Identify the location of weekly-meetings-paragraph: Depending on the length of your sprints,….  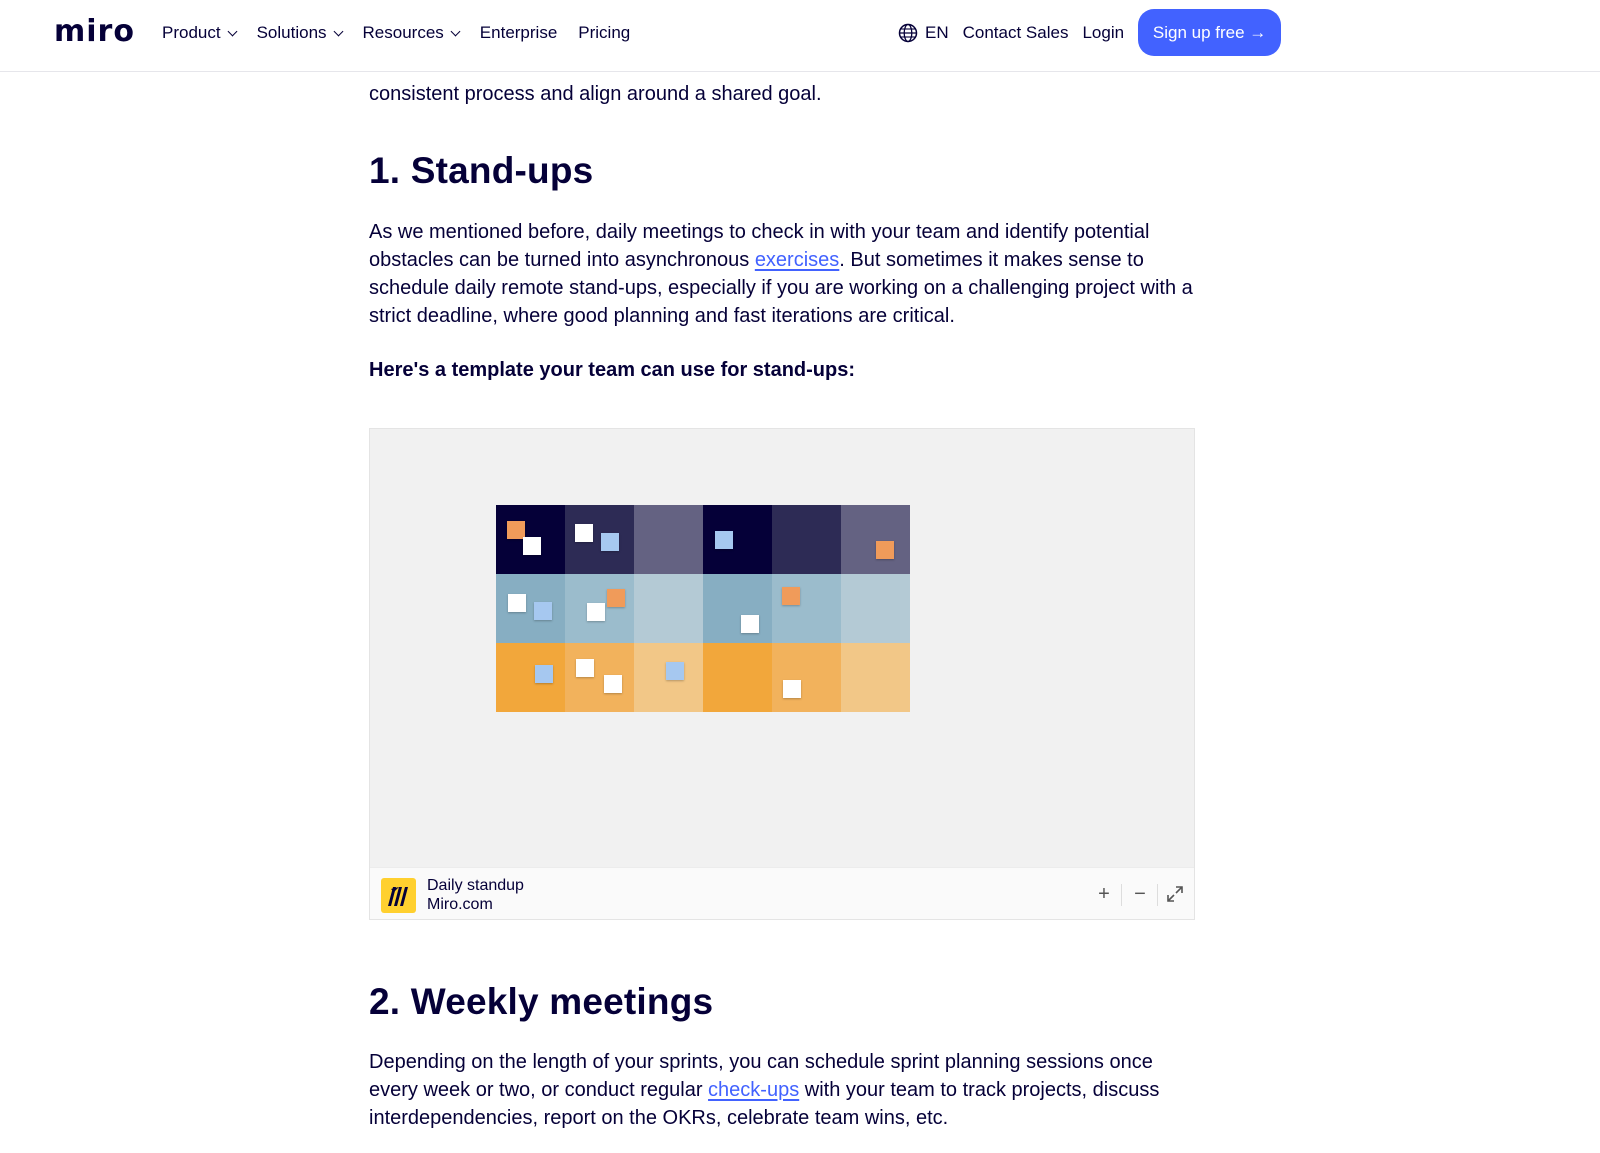
(784, 1090).